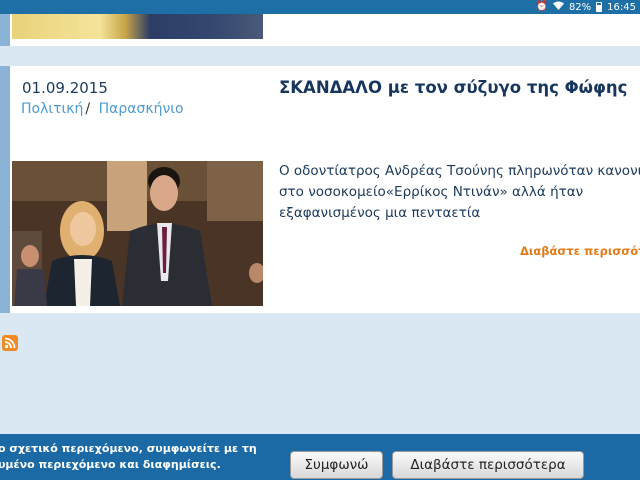 The height and width of the screenshot is (480, 640). Describe the element at coordinates (52, 109) in the screenshot. I see `category-link-politics: Πολιτική` at that location.